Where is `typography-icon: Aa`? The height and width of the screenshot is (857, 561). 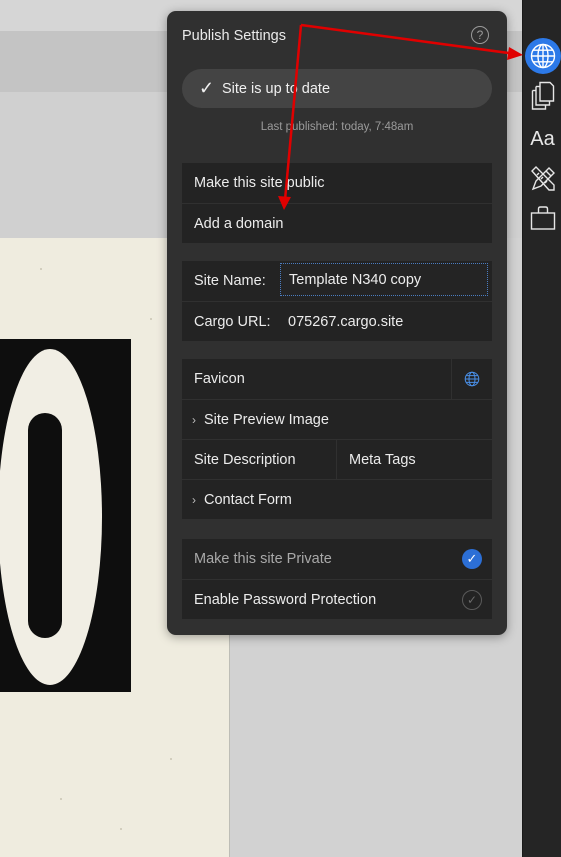 typography-icon: Aa is located at coordinates (542, 139).